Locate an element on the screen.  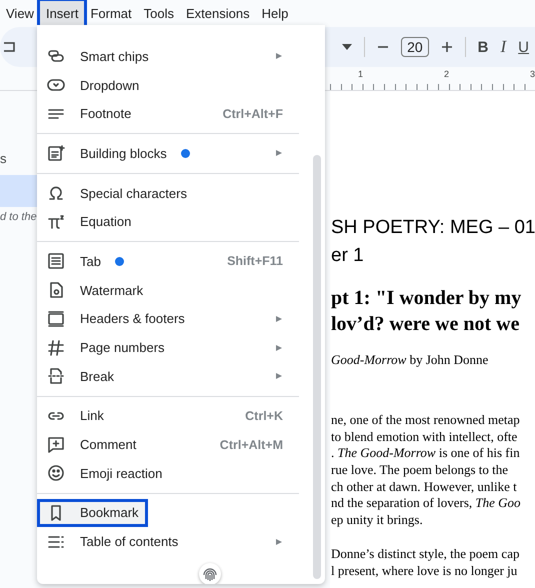
hash-icon is located at coordinates (56, 347).